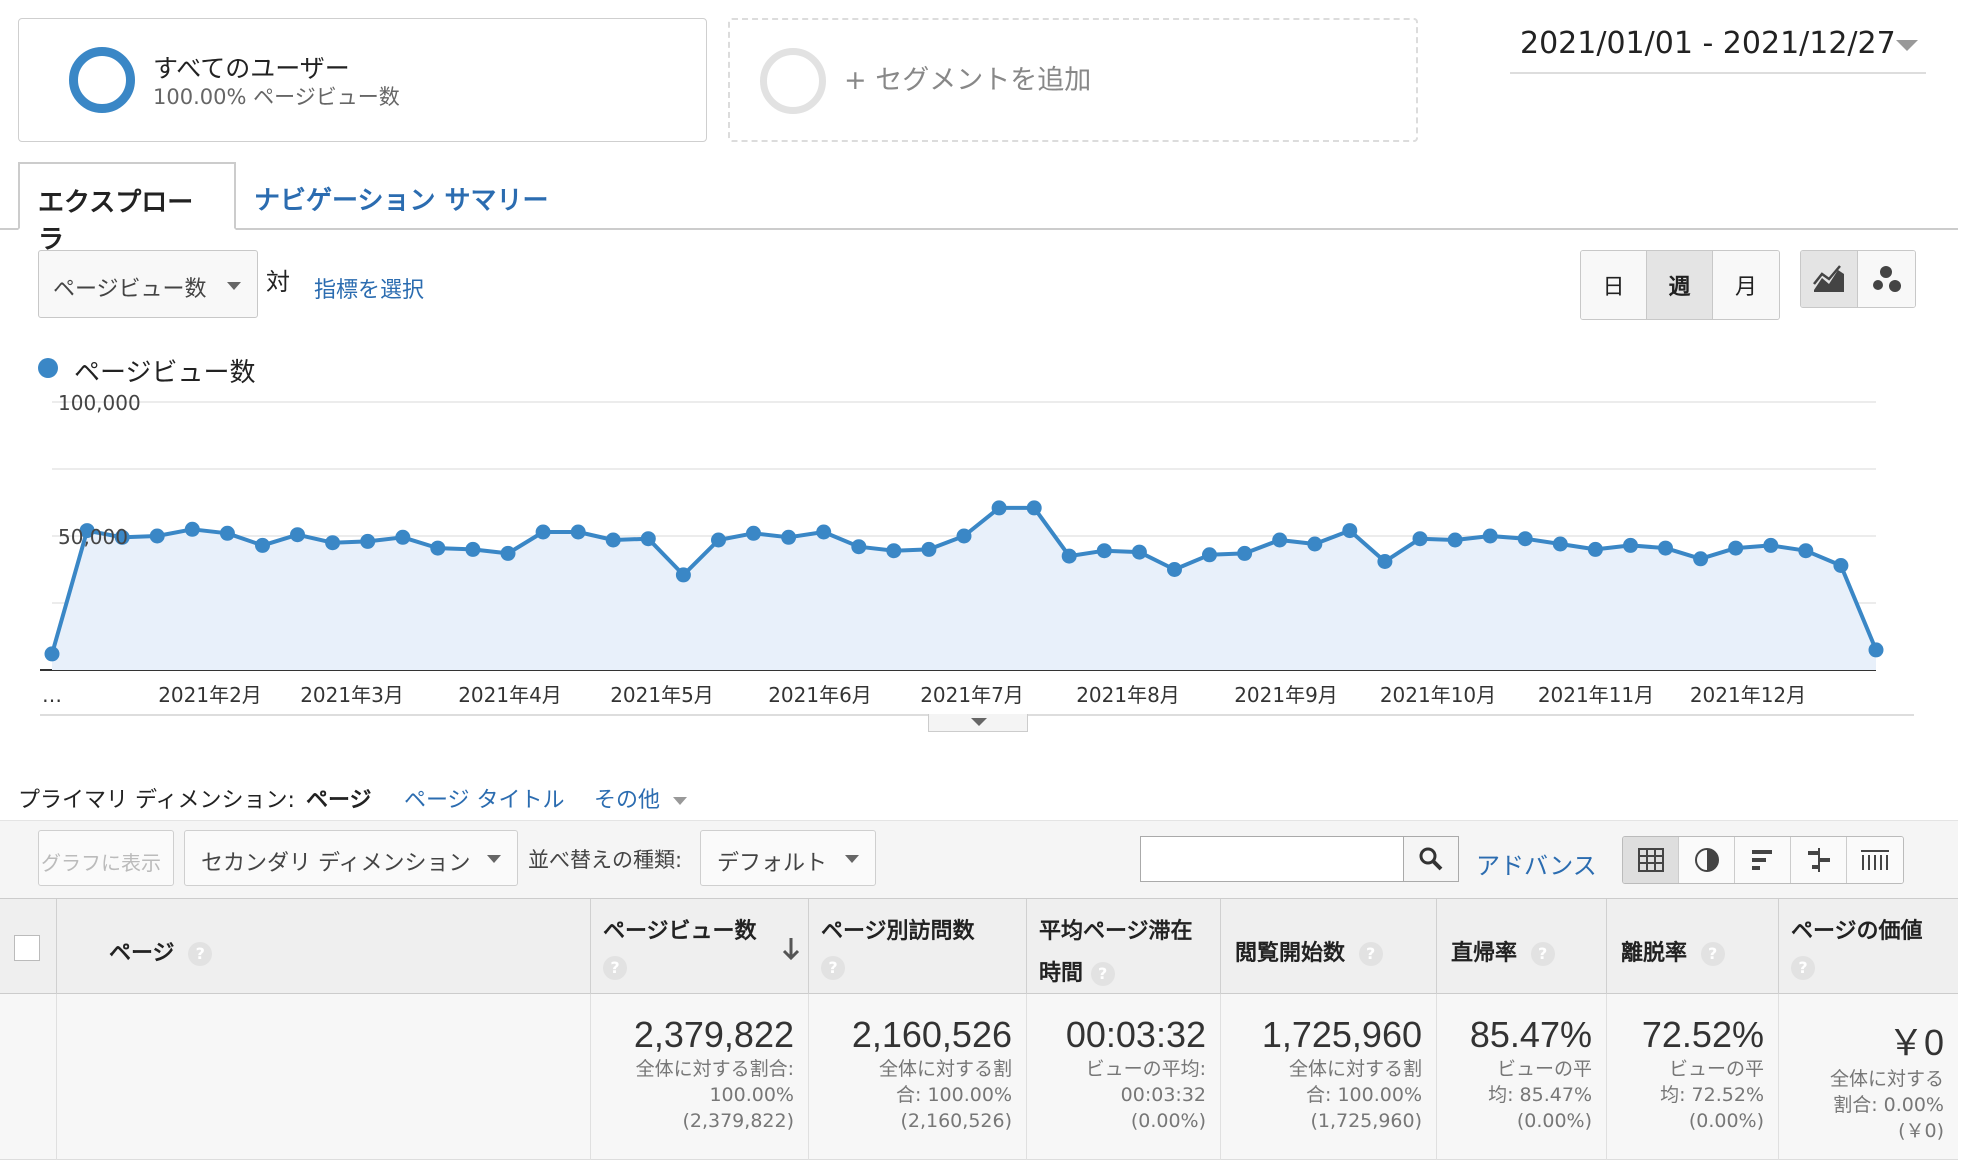  I want to click on date-range-text: 2021/01/01 - 2021/12/27, so click(1708, 43).